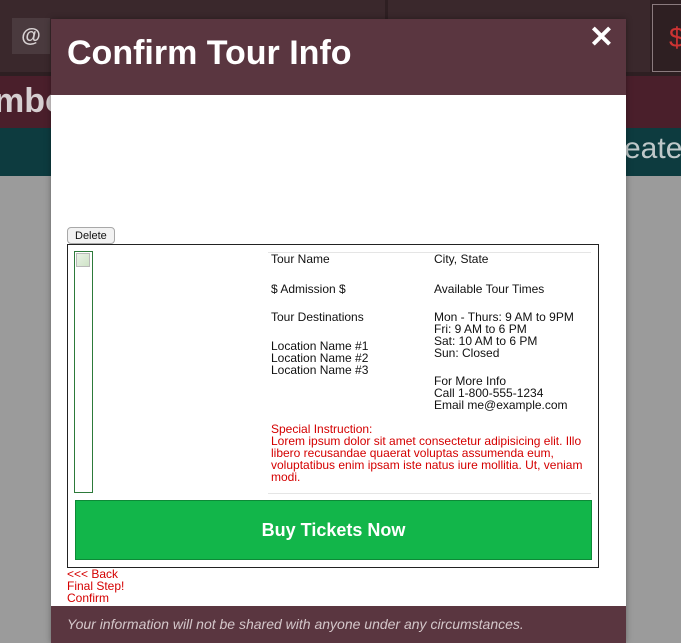 The image size is (681, 643). I want to click on modal-header: Confirm Tour Info ✕, so click(338, 57).